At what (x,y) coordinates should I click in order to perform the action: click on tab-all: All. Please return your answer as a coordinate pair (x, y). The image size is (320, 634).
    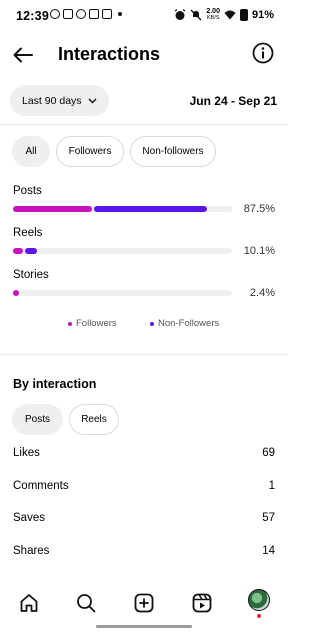
    Looking at the image, I should click on (31, 151).